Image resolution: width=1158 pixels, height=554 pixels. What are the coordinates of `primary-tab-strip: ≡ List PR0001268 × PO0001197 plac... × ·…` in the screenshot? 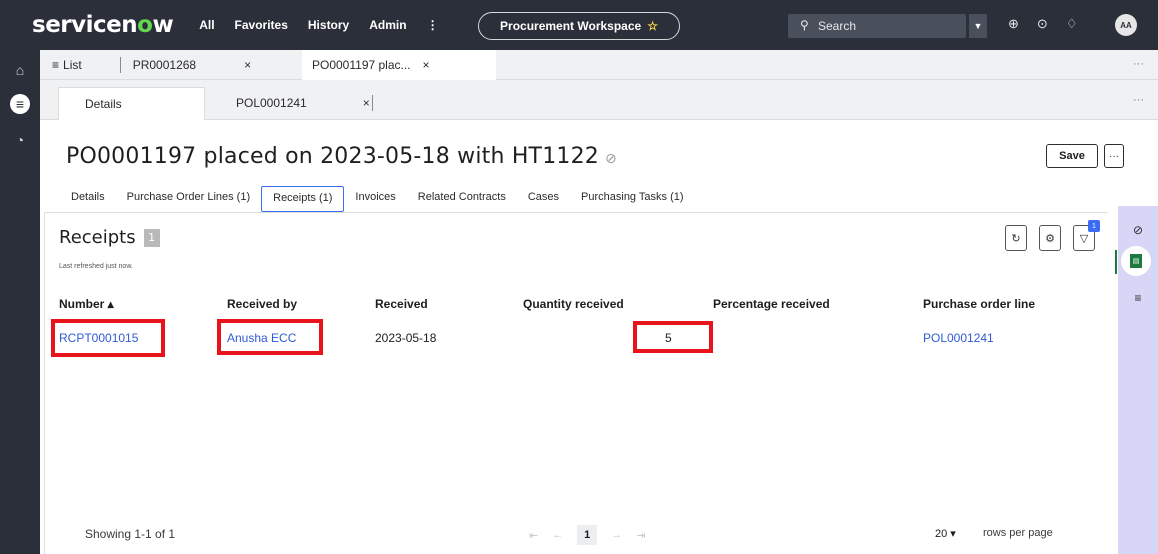 It's located at (599, 65).